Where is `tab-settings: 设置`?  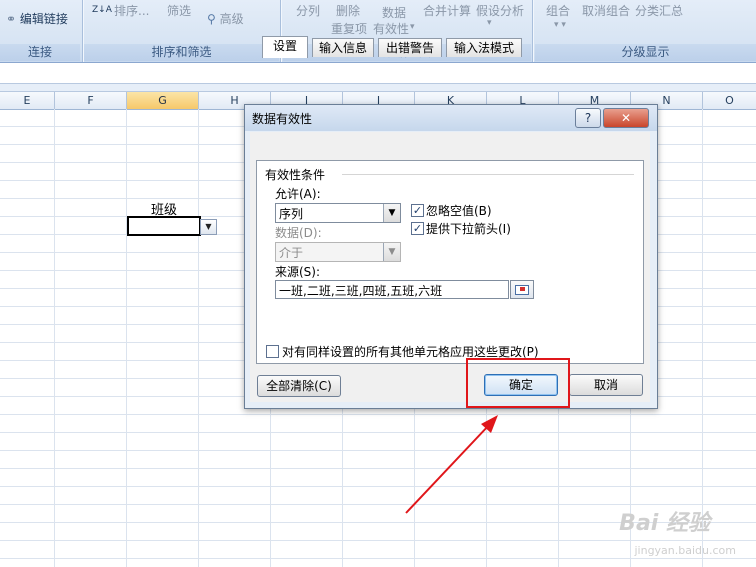 tab-settings: 设置 is located at coordinates (285, 47).